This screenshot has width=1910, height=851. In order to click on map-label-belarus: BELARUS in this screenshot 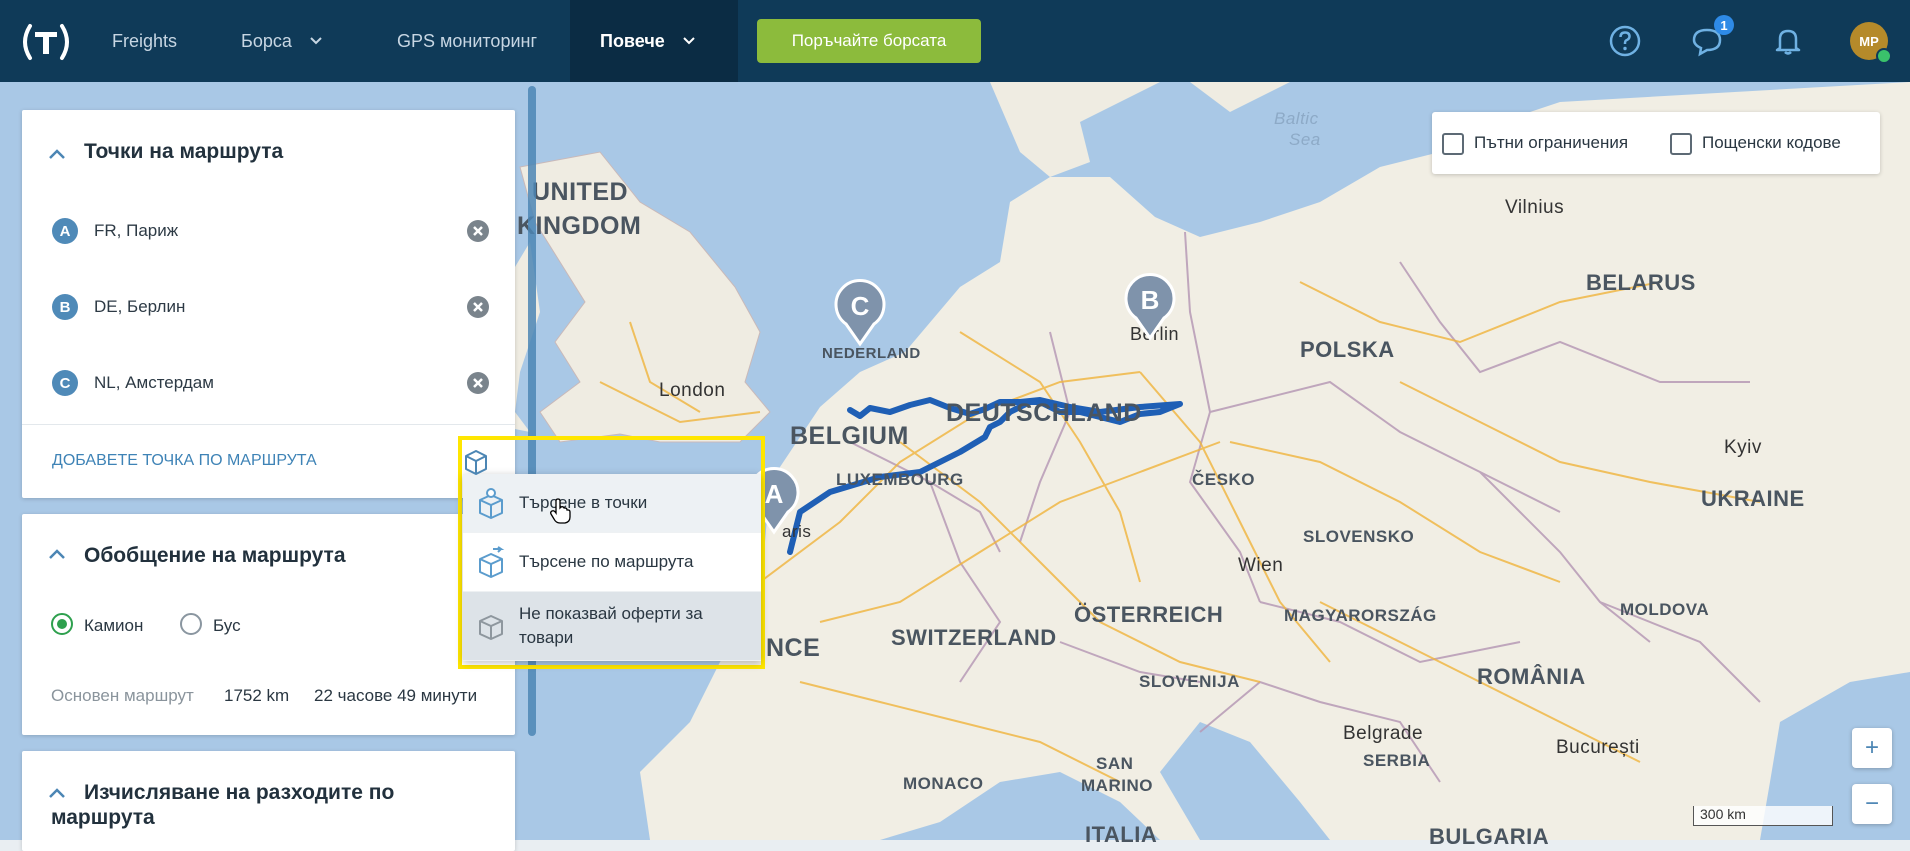, I will do `click(1641, 282)`.